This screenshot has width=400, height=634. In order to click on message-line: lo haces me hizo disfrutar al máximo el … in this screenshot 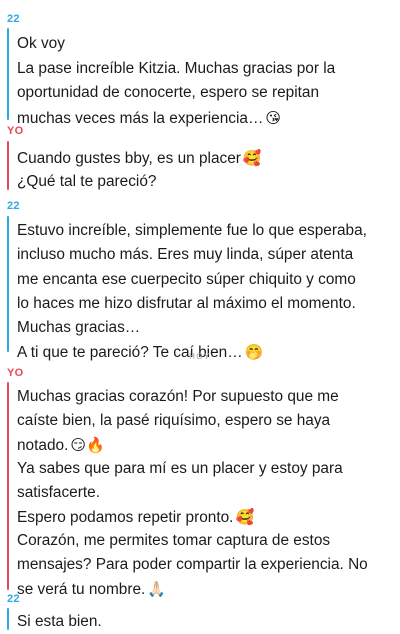, I will do `click(205, 304)`.